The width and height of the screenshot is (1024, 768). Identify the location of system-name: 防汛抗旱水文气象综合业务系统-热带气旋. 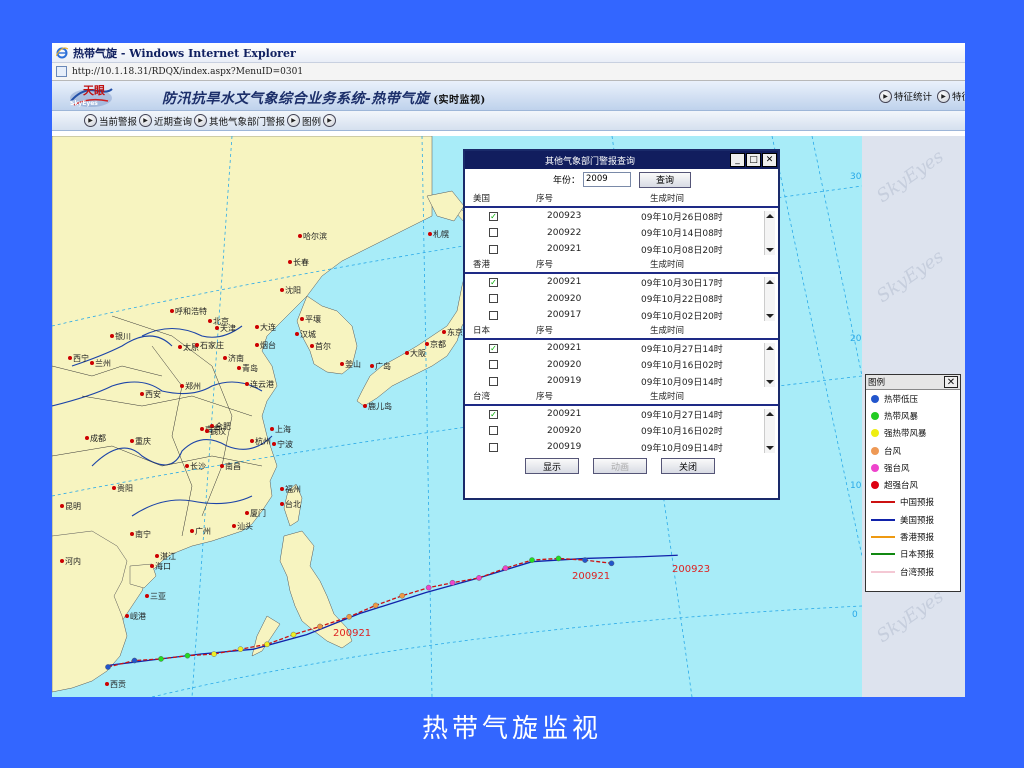
(296, 99).